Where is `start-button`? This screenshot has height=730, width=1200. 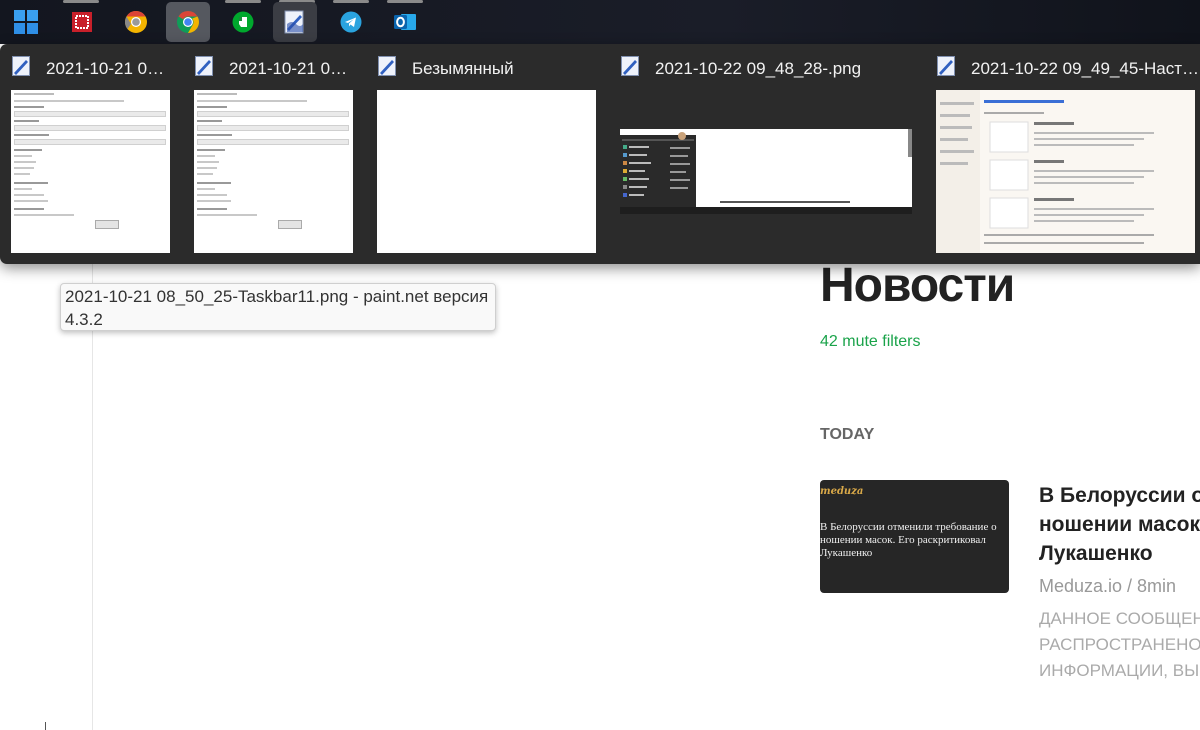
start-button is located at coordinates (26, 22).